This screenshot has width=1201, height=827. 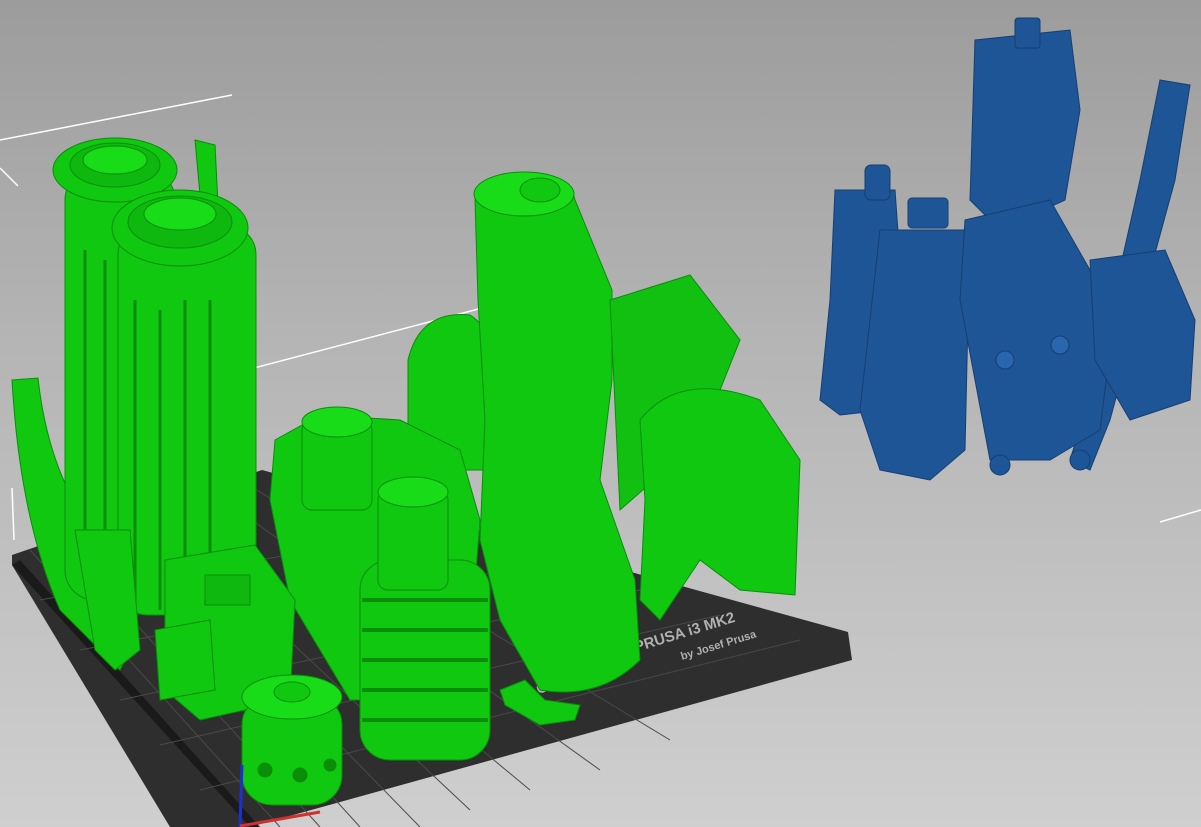 I want to click on grip-body, so click(x=557, y=435).